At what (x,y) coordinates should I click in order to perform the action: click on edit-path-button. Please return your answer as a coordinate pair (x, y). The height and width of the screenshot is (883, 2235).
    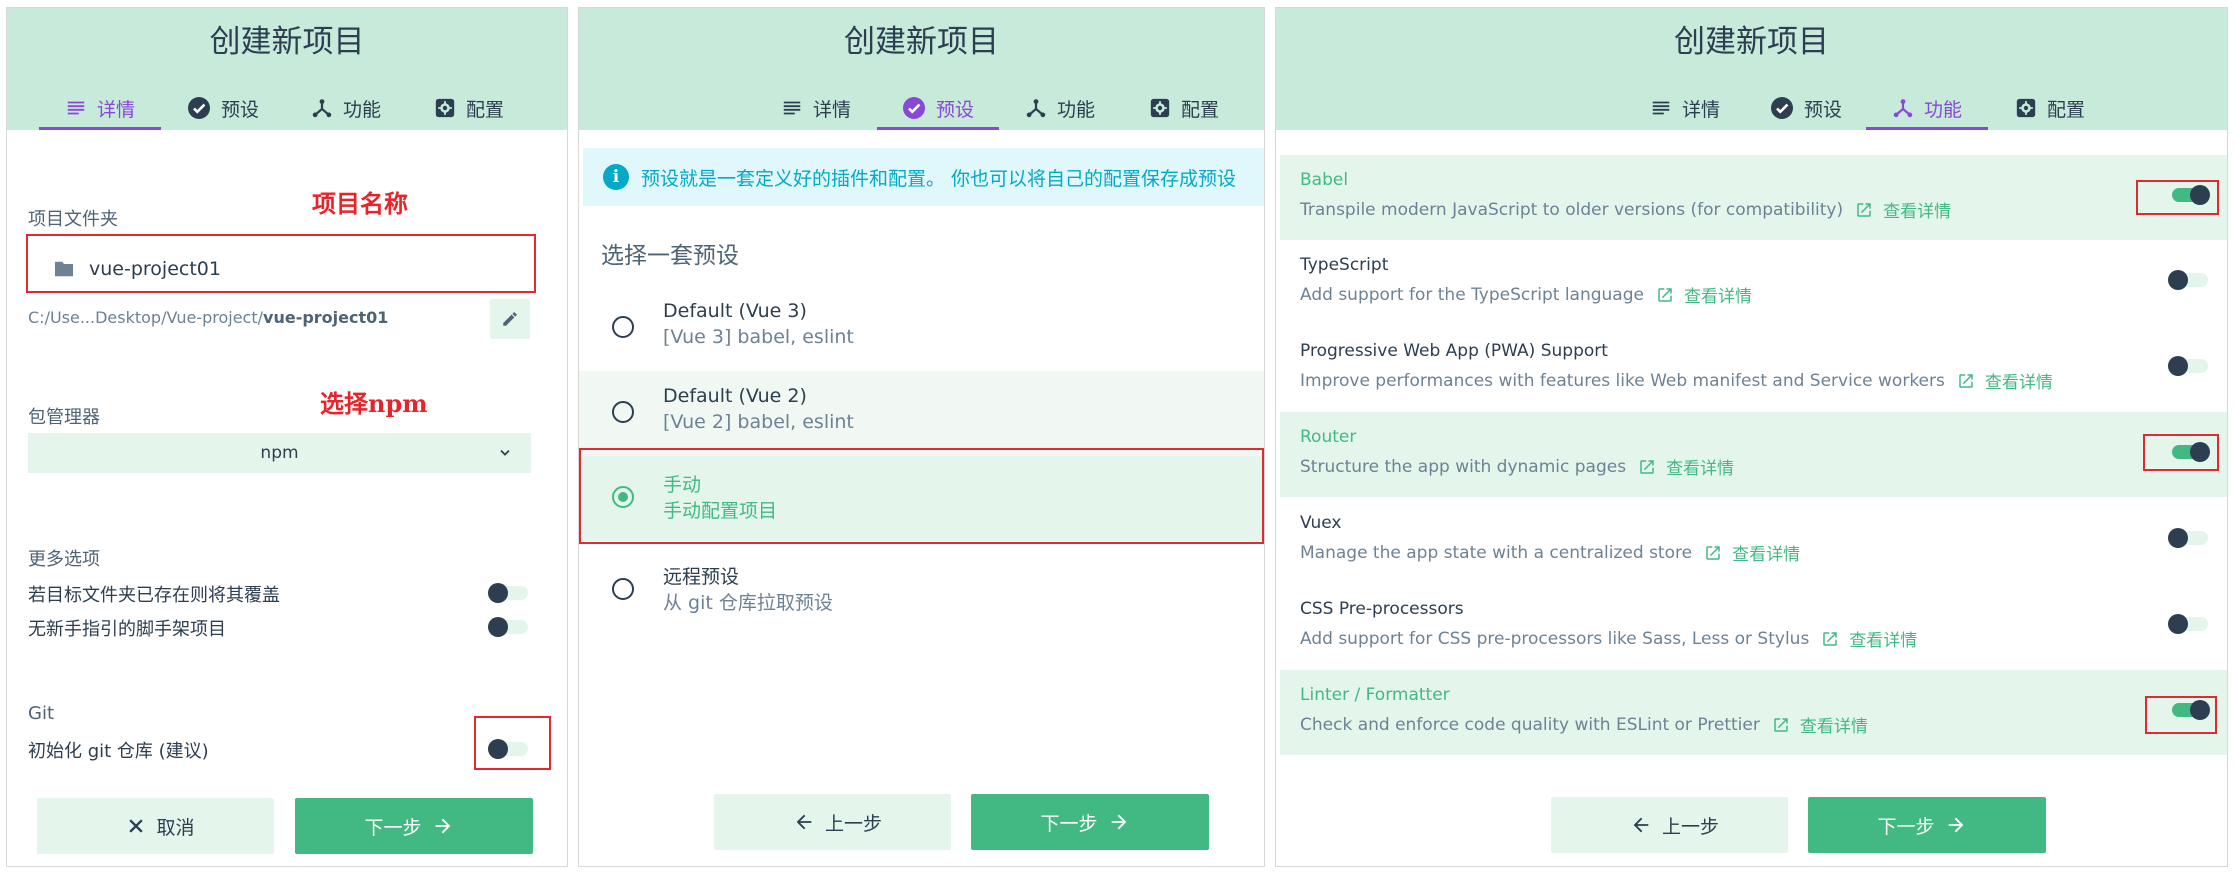
    Looking at the image, I should click on (510, 319).